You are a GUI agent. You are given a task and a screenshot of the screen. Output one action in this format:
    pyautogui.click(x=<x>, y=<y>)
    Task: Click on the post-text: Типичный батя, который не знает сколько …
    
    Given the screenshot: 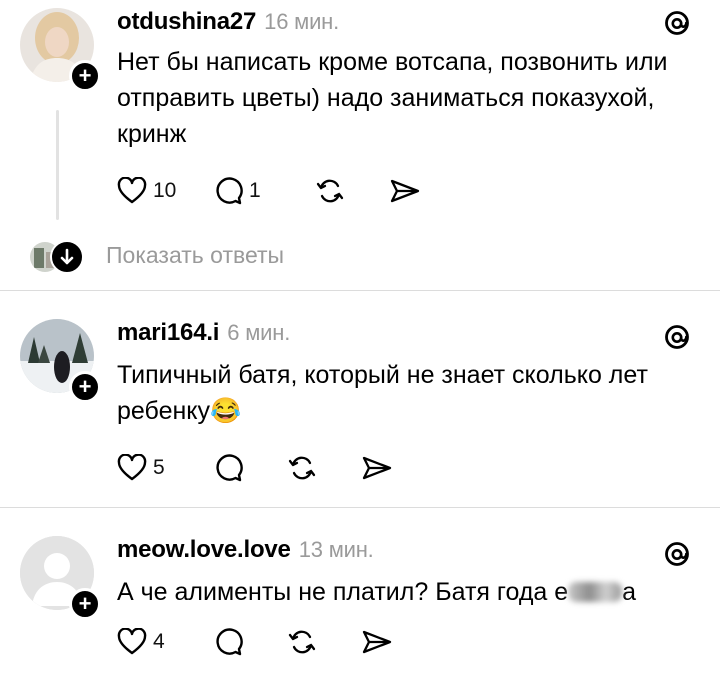 What is the action you would take?
    pyautogui.click(x=397, y=393)
    